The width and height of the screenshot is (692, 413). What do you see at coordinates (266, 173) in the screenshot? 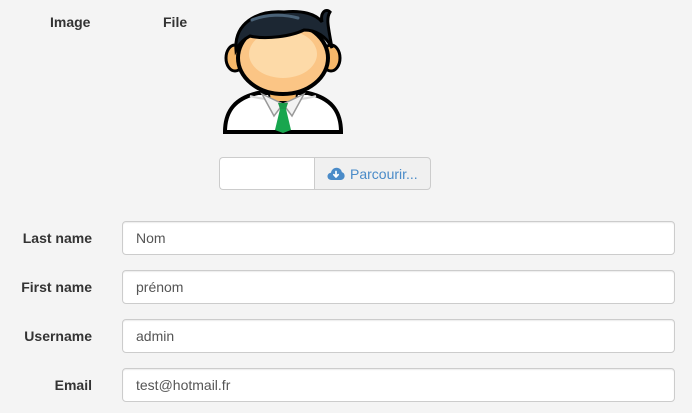
I see `selected-file-field` at bounding box center [266, 173].